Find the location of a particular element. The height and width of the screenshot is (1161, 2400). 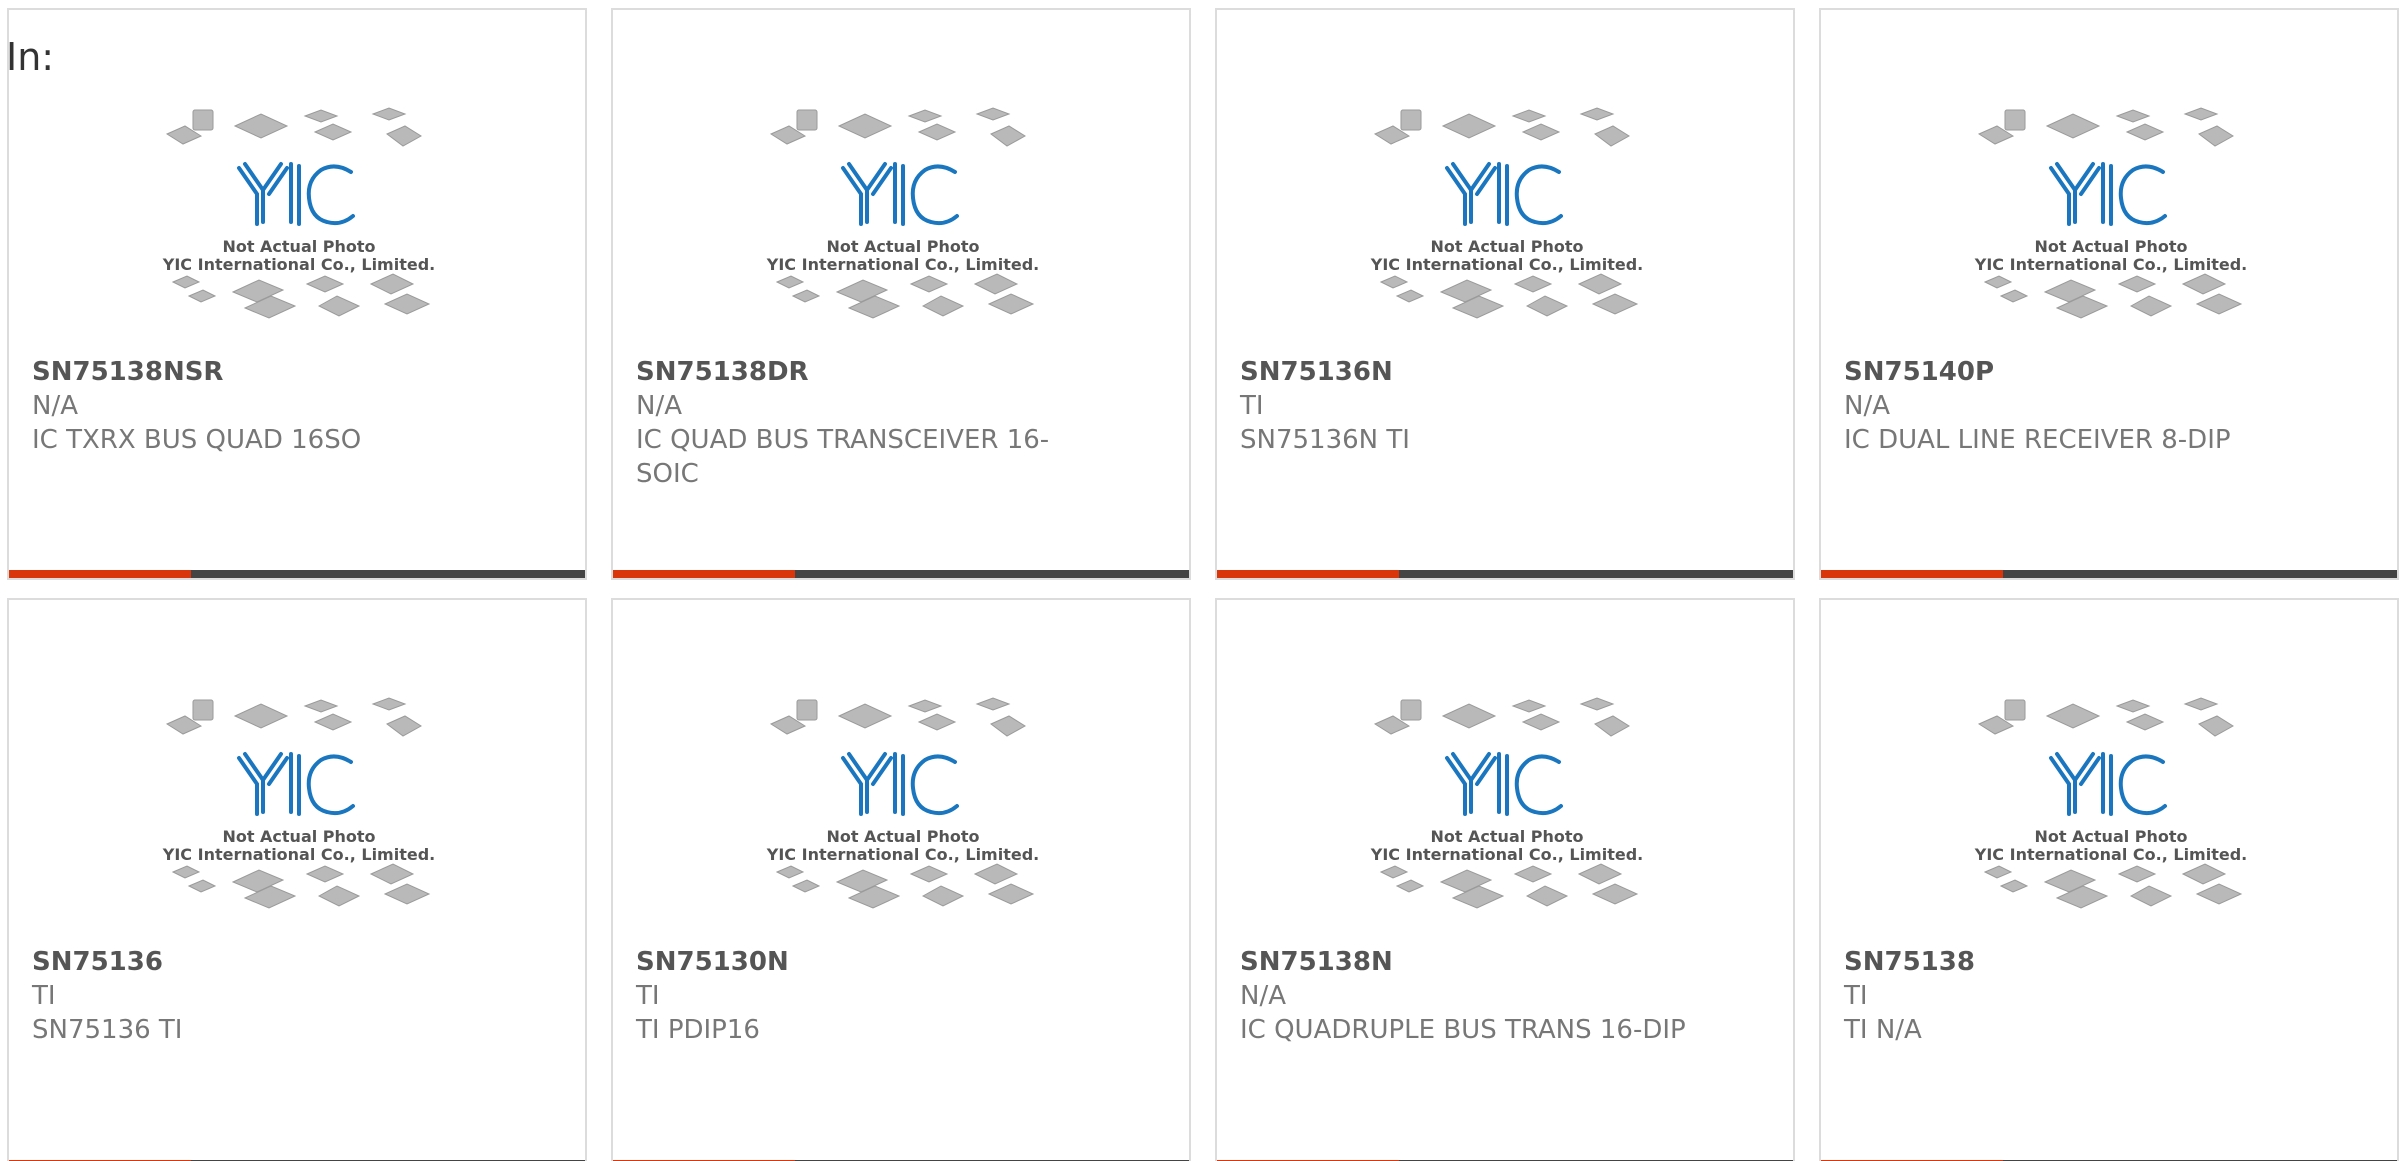

part-number: SN75140P is located at coordinates (2094, 372).